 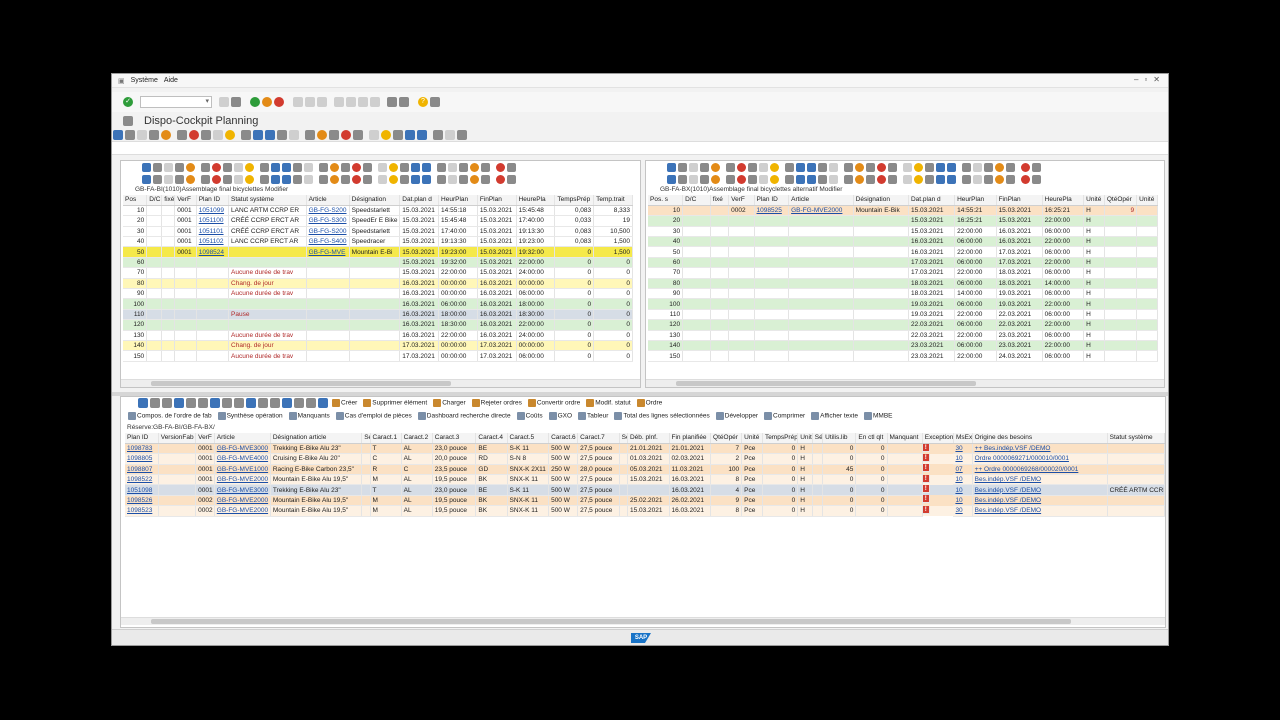 I want to click on right-tool-18-icon, so click(x=870, y=167).